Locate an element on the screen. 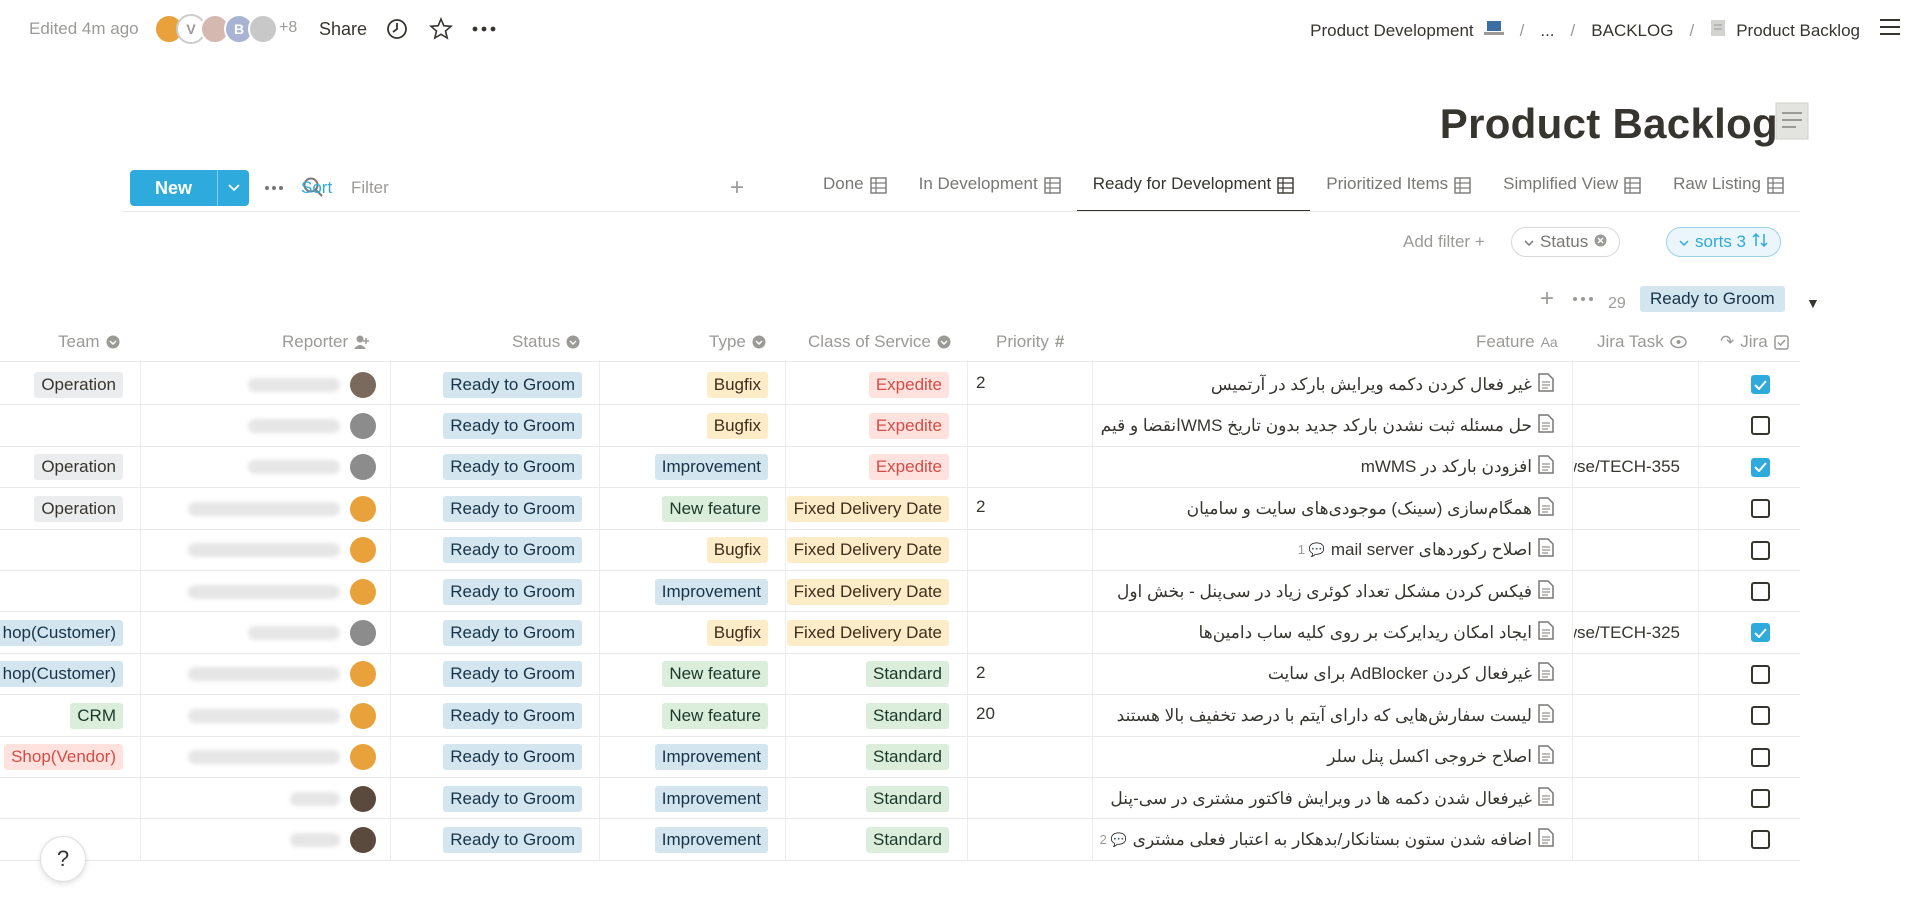 Image resolution: width=1920 pixels, height=914 pixels. sort-button: Sort is located at coordinates (316, 188).